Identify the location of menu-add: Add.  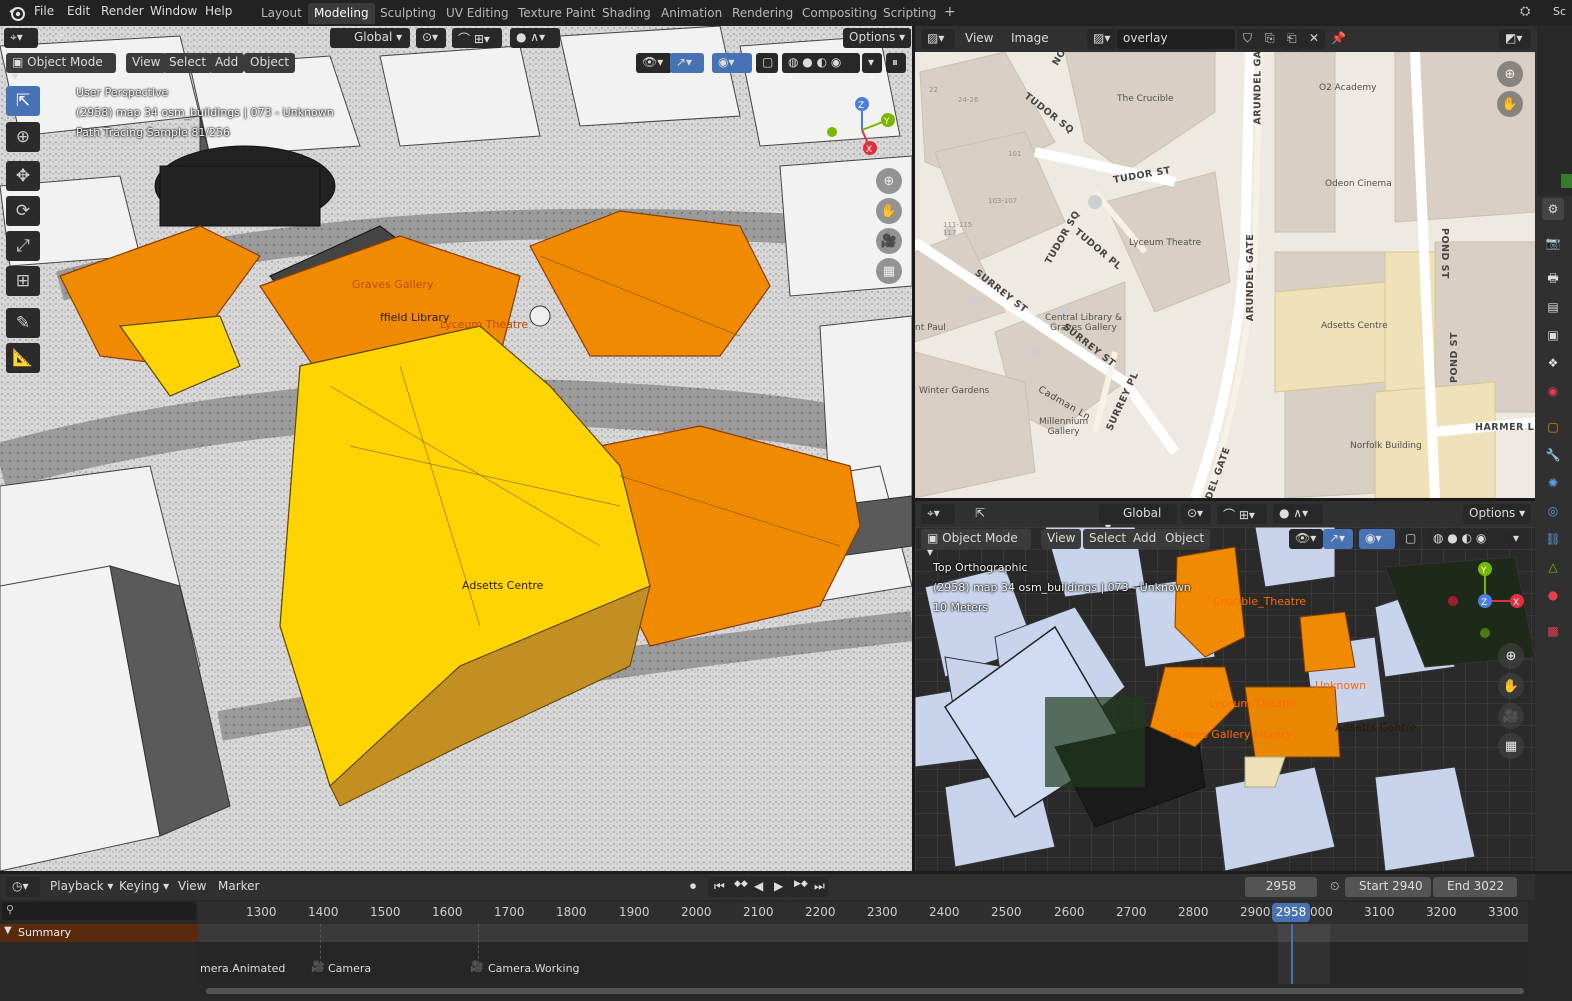
(227, 63).